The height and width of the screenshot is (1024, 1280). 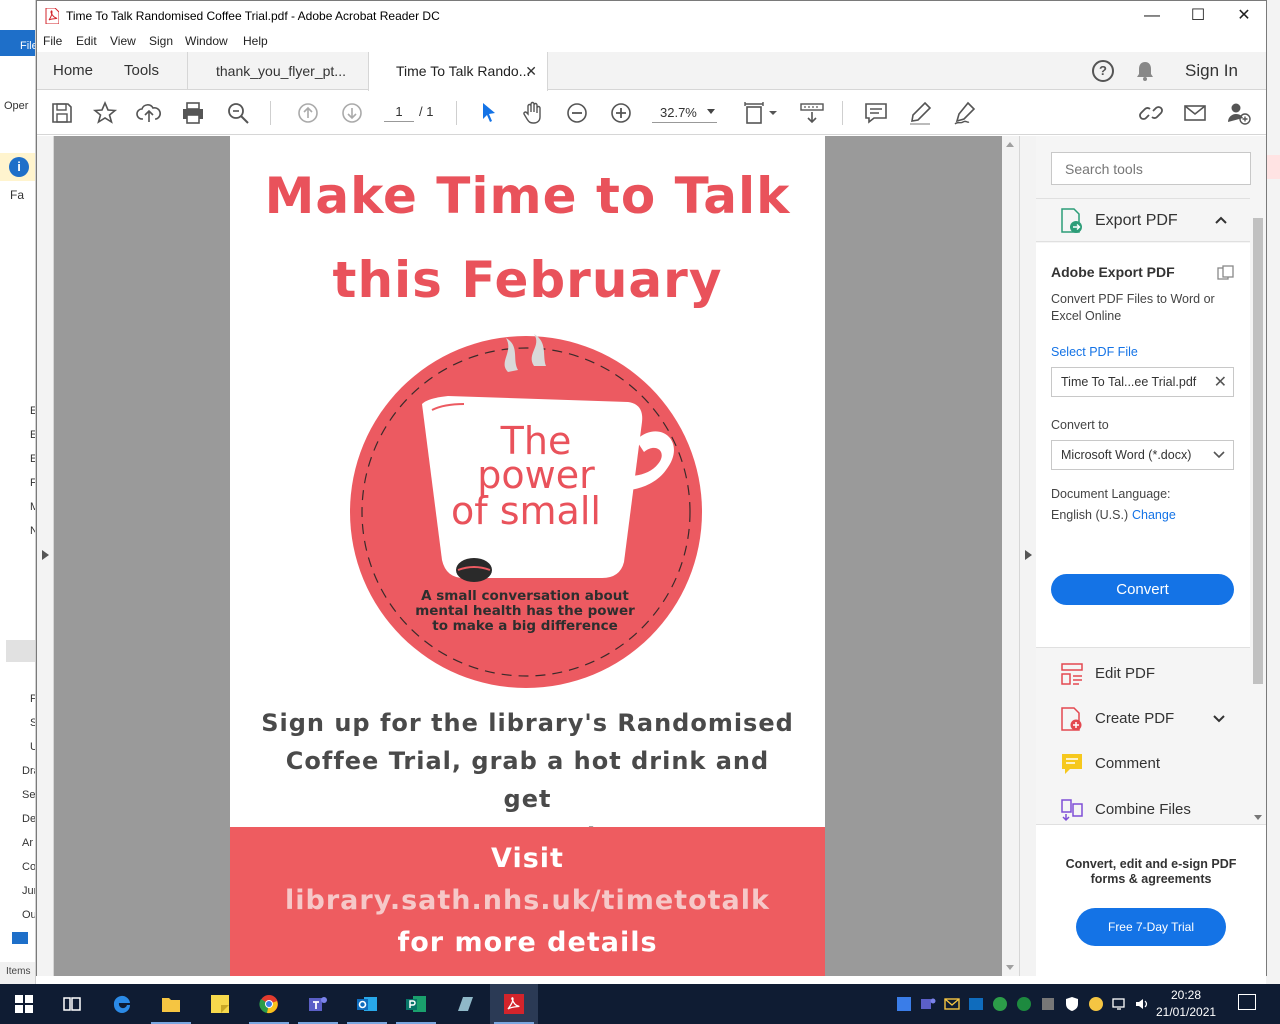 What do you see at coordinates (1247, 1002) in the screenshot?
I see `action-center-icon` at bounding box center [1247, 1002].